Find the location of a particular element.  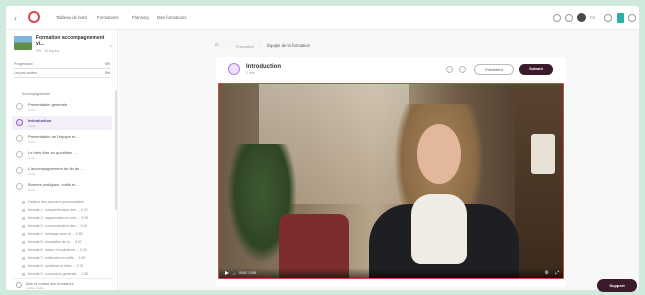

video-settings-icon: ⚙ is located at coordinates (547, 273).